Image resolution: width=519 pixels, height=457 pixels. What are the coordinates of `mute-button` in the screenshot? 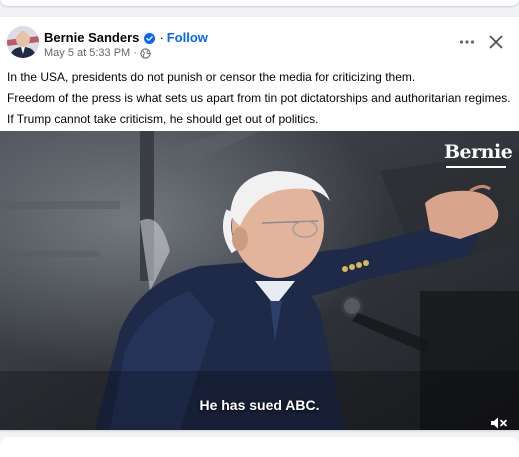 It's located at (499, 422).